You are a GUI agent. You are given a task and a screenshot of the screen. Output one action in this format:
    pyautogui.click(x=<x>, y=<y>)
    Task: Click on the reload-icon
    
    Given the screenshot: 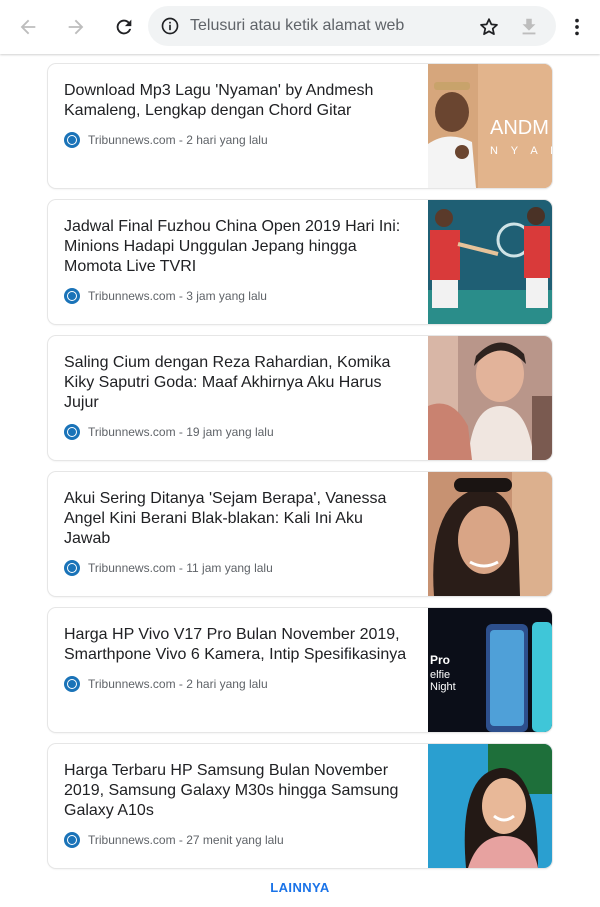 What is the action you would take?
    pyautogui.click(x=124, y=27)
    